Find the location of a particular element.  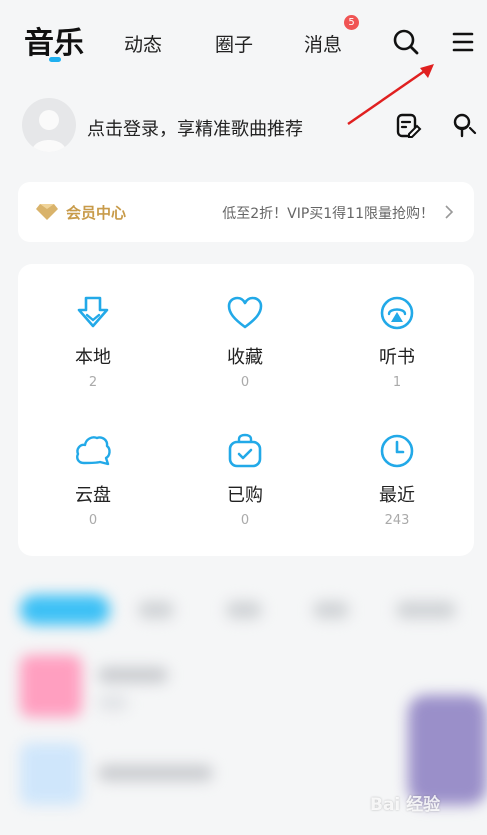

search-button is located at coordinates (406, 42).